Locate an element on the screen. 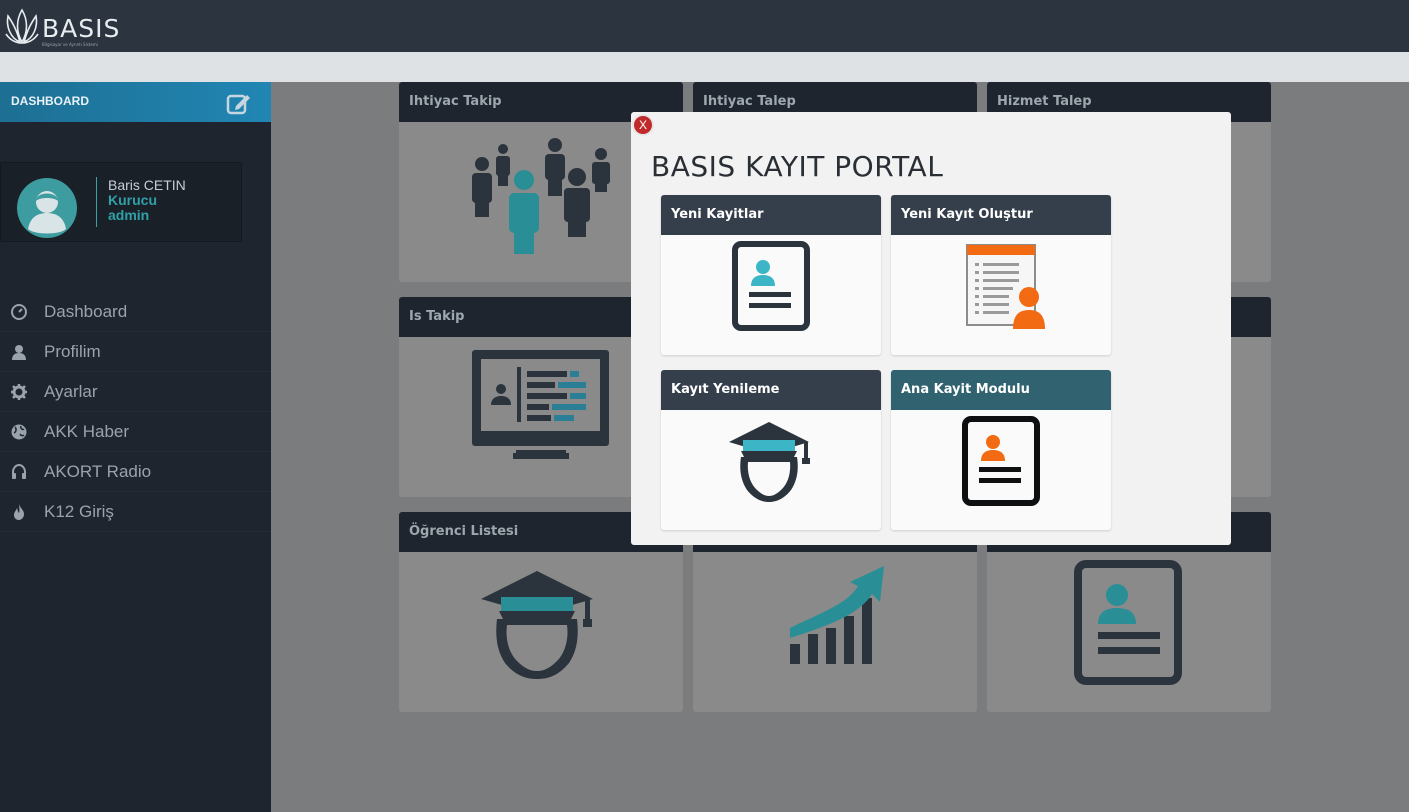 The height and width of the screenshot is (812, 1409). globe-icon is located at coordinates (19, 432).